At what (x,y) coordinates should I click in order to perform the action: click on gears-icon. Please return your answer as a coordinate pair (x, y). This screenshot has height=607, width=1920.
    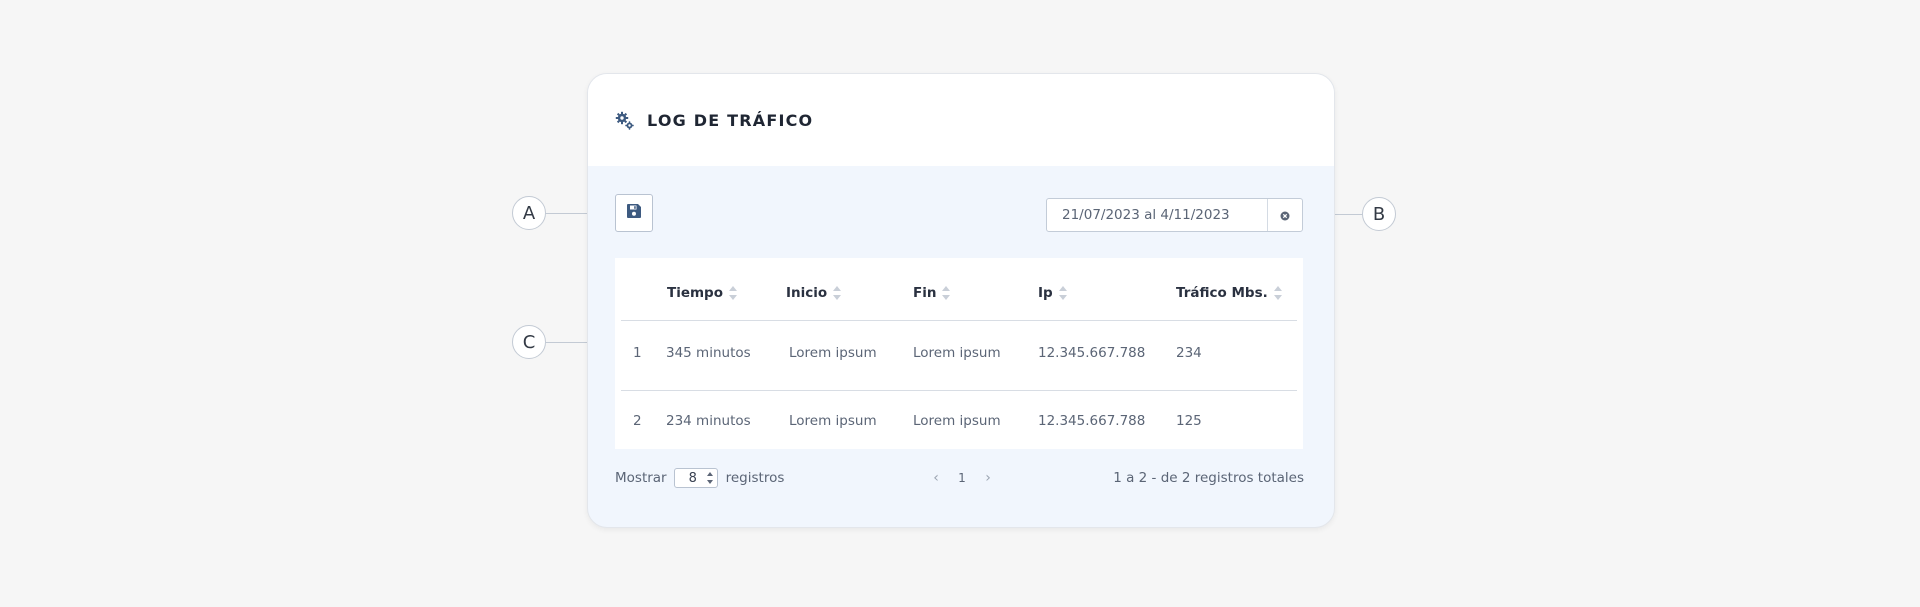
    Looking at the image, I should click on (625, 121).